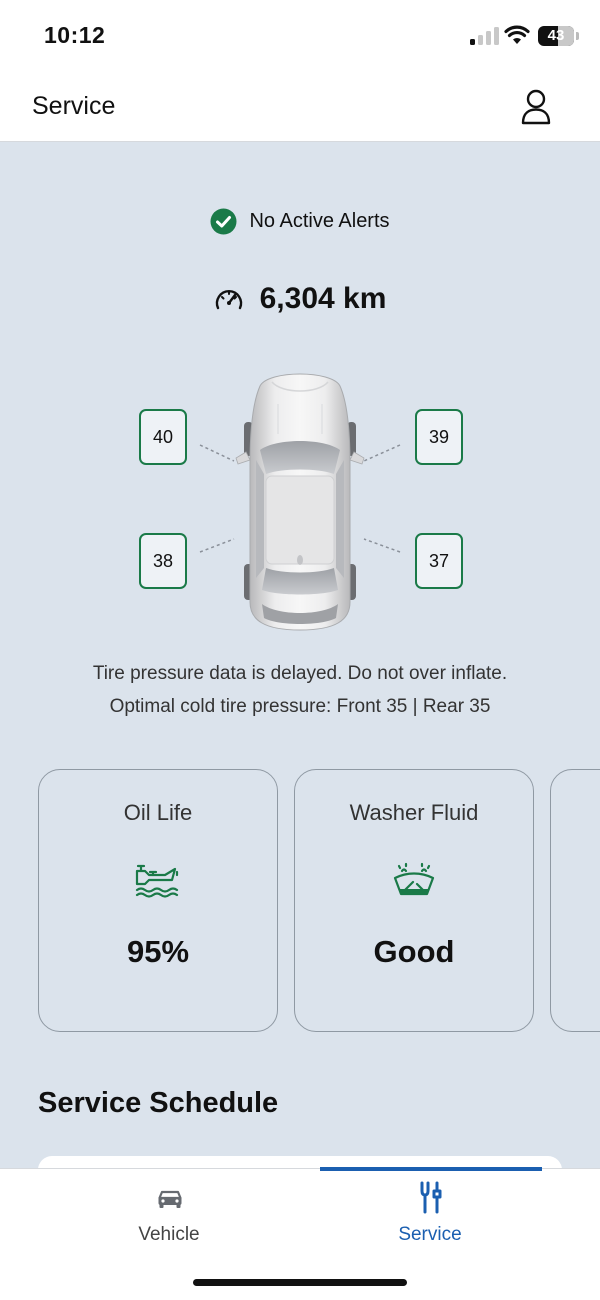  I want to click on odometer: 6,304 km, so click(300, 302).